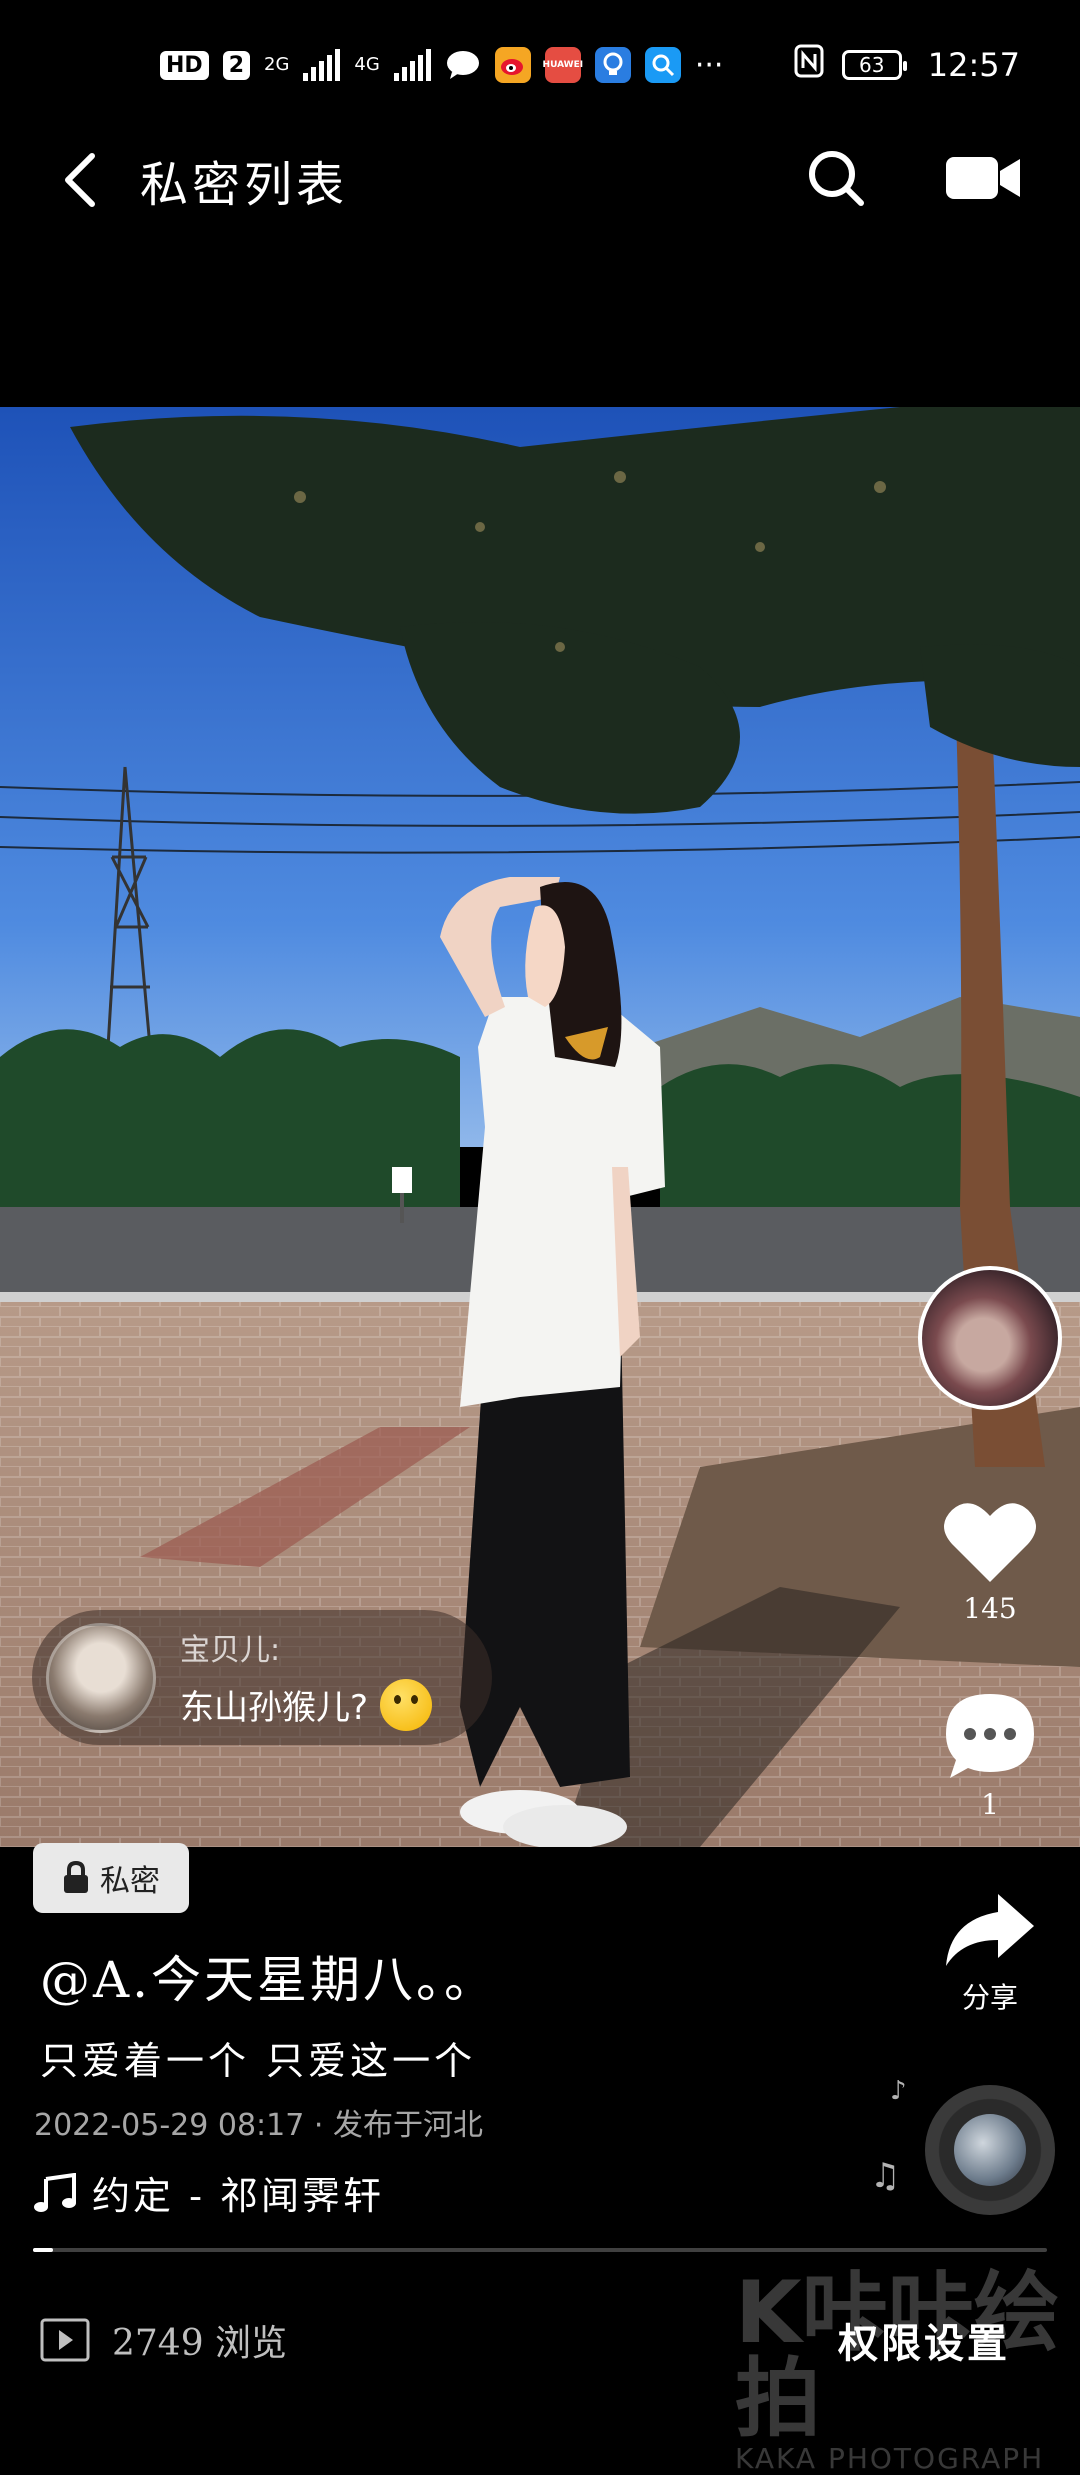 The width and height of the screenshot is (1080, 2475). What do you see at coordinates (709, 65) in the screenshot?
I see `more-notifications-icon: ···` at bounding box center [709, 65].